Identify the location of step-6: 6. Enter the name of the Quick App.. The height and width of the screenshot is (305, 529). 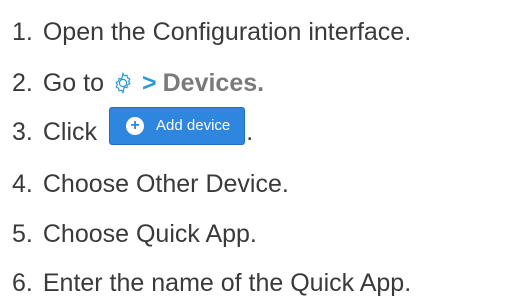
(211, 283).